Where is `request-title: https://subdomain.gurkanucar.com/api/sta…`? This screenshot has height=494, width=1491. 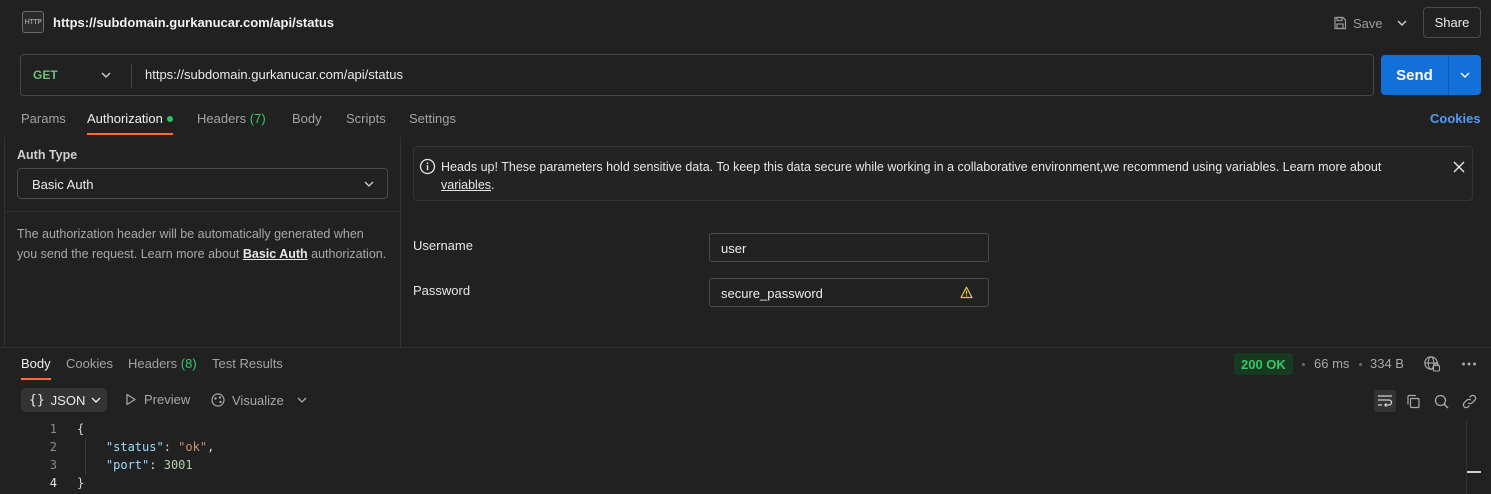 request-title: https://subdomain.gurkanucar.com/api/sta… is located at coordinates (193, 22).